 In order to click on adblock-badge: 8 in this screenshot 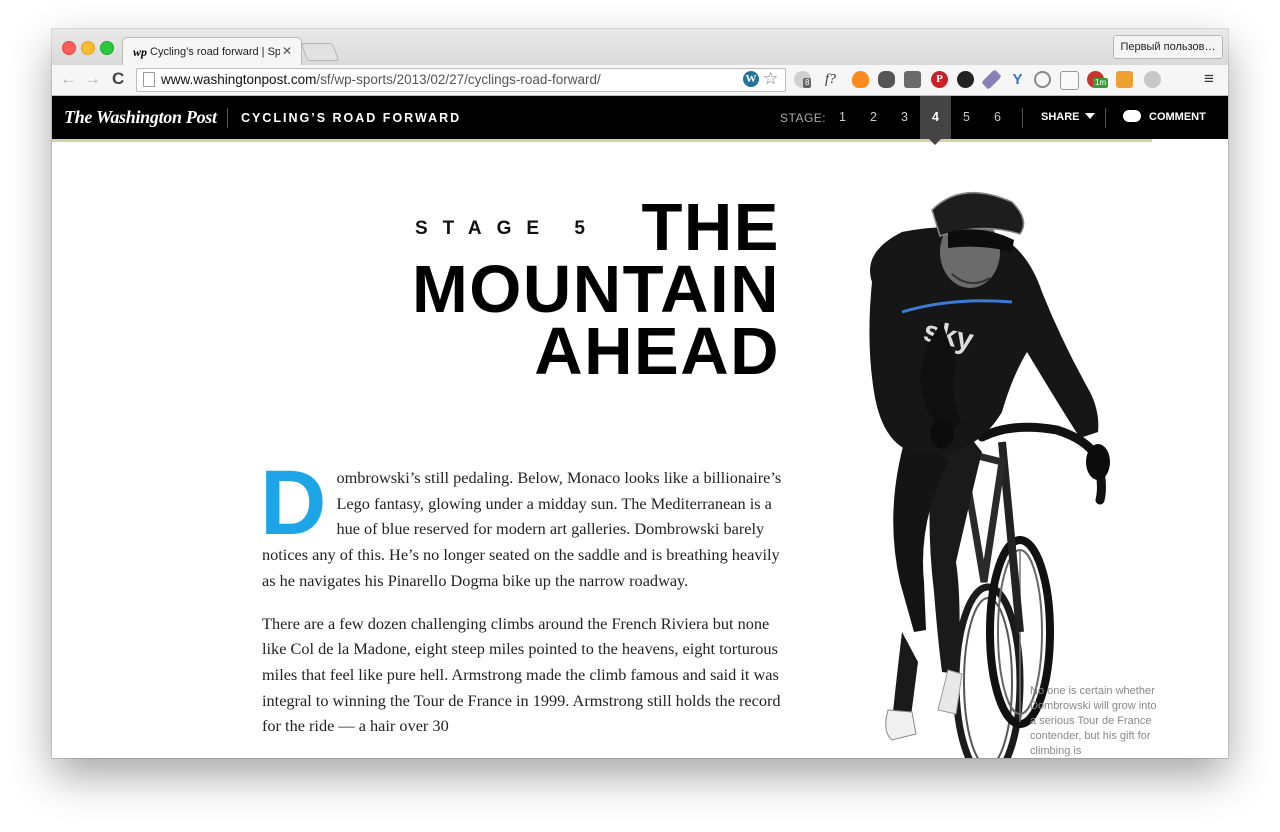, I will do `click(807, 83)`.